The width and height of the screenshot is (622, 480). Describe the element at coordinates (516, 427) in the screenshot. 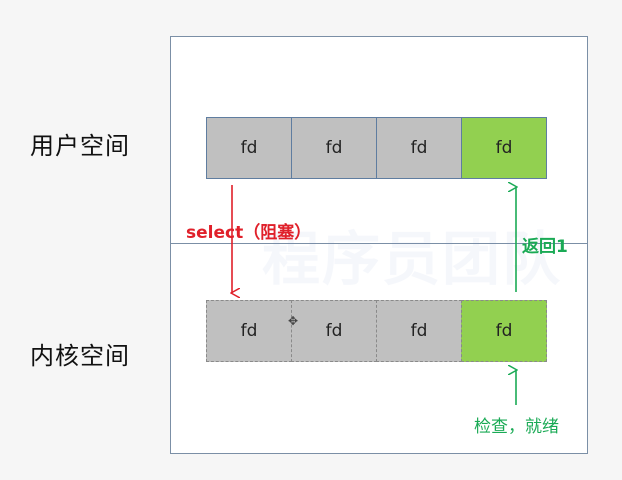

I see `check-ready-label: 检查，就绪` at that location.